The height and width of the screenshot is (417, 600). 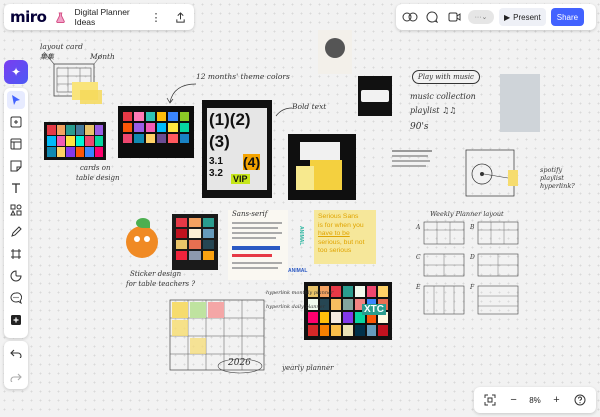 What do you see at coordinates (16, 254) in the screenshot?
I see `frame-tool` at bounding box center [16, 254].